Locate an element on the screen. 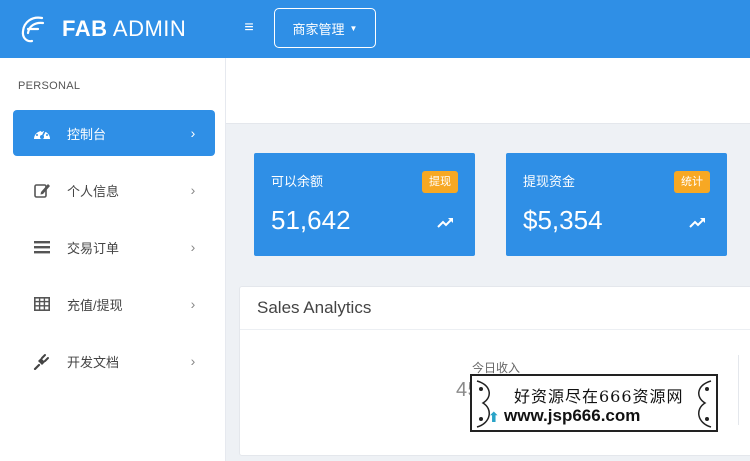  sidebar-item-label: 交易订单 is located at coordinates (93, 248).